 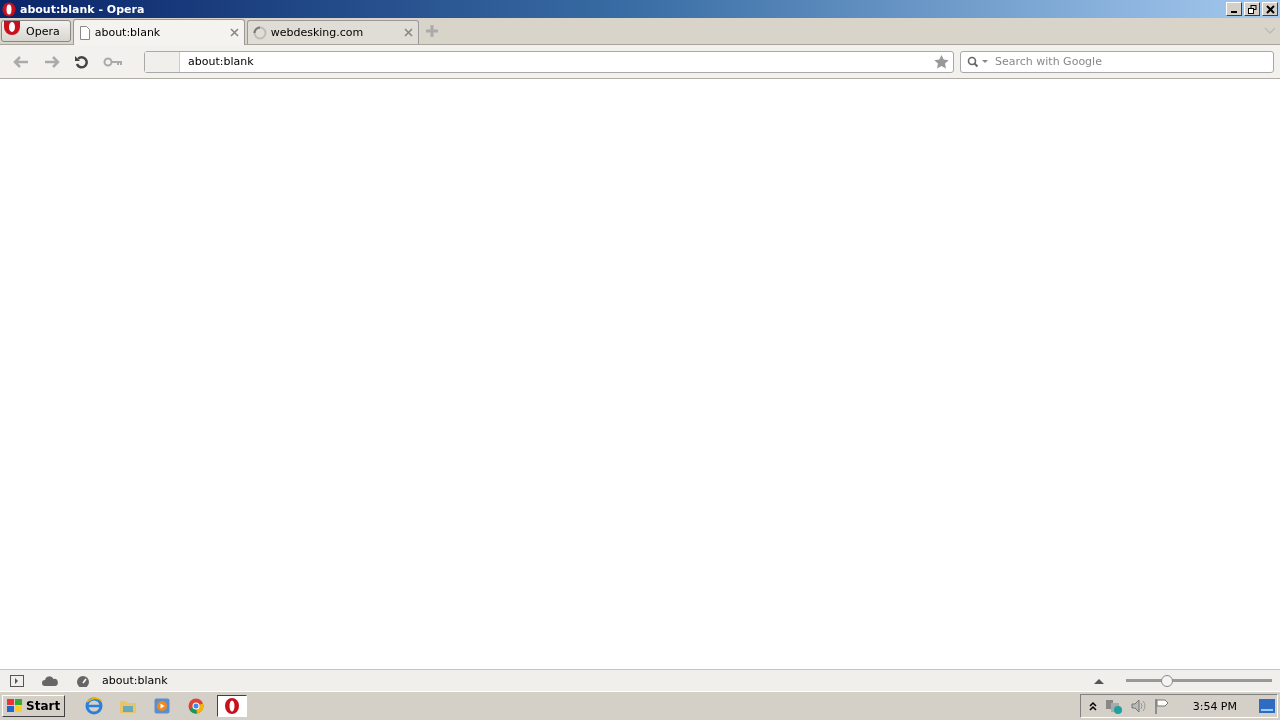 I want to click on key-icon, so click(x=113, y=61).